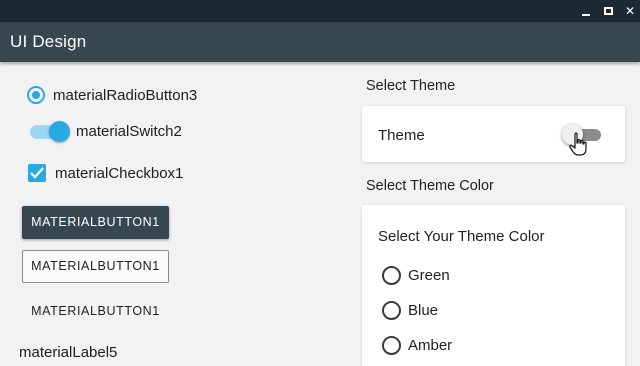  I want to click on material-switch, so click(50, 131).